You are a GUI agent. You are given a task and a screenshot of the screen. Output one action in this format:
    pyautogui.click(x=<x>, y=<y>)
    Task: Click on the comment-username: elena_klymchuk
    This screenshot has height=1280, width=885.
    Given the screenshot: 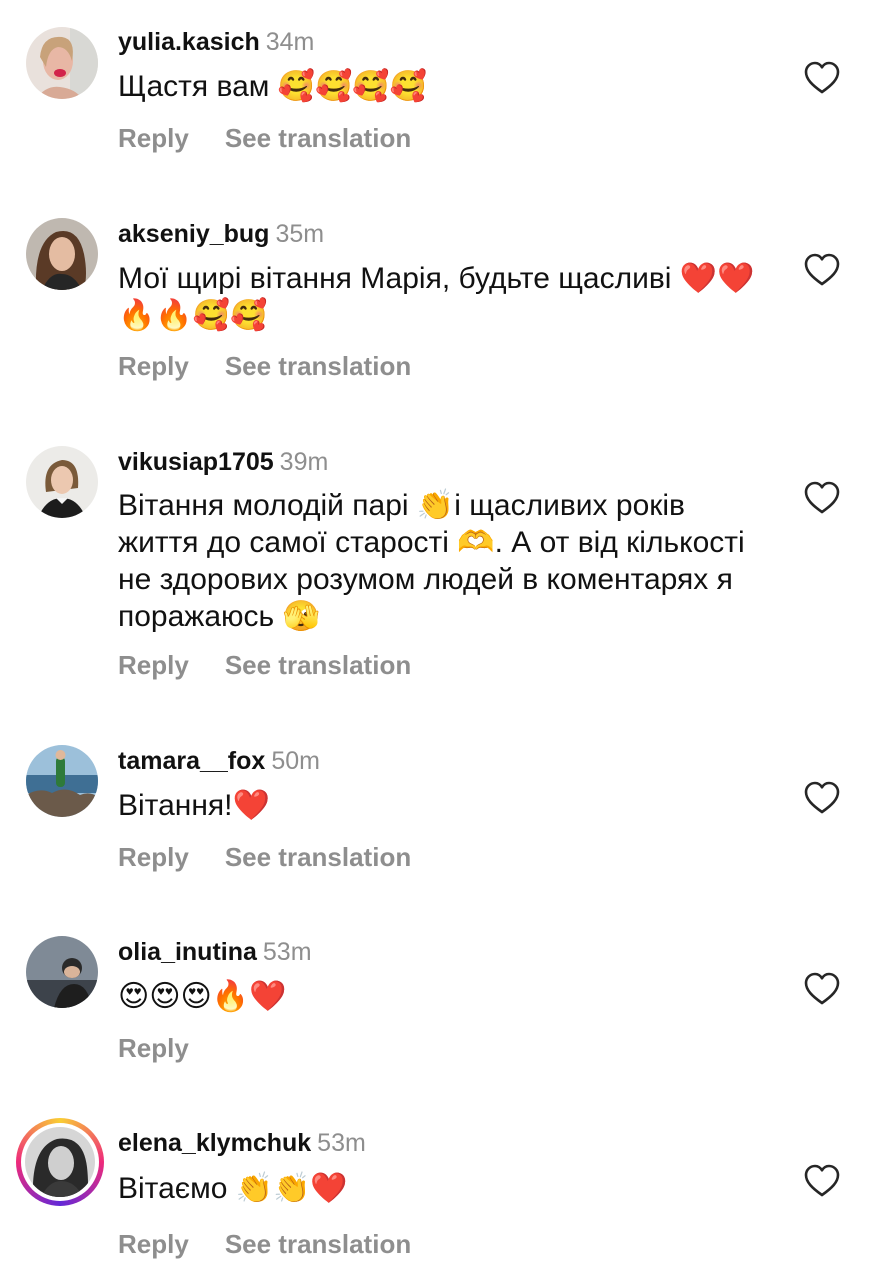 What is the action you would take?
    pyautogui.click(x=214, y=1143)
    